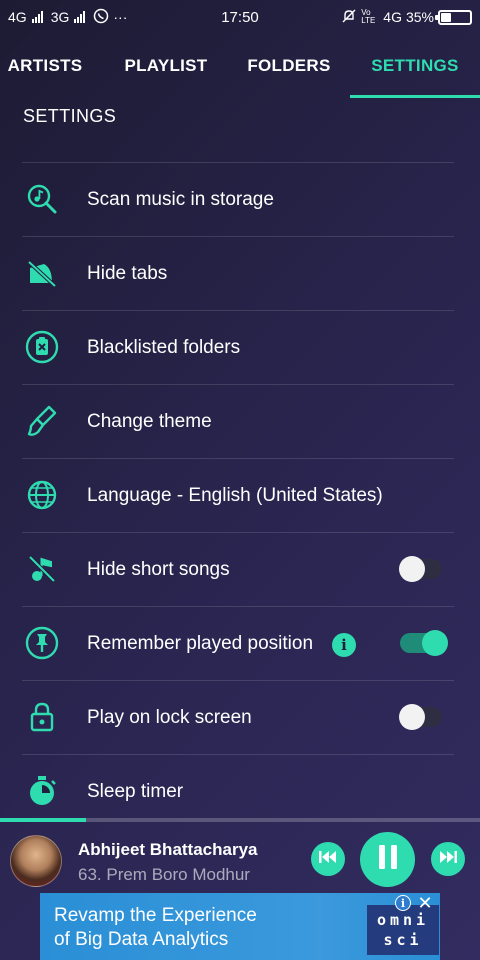  Describe the element at coordinates (349, 17) in the screenshot. I see `mute-icon` at that location.